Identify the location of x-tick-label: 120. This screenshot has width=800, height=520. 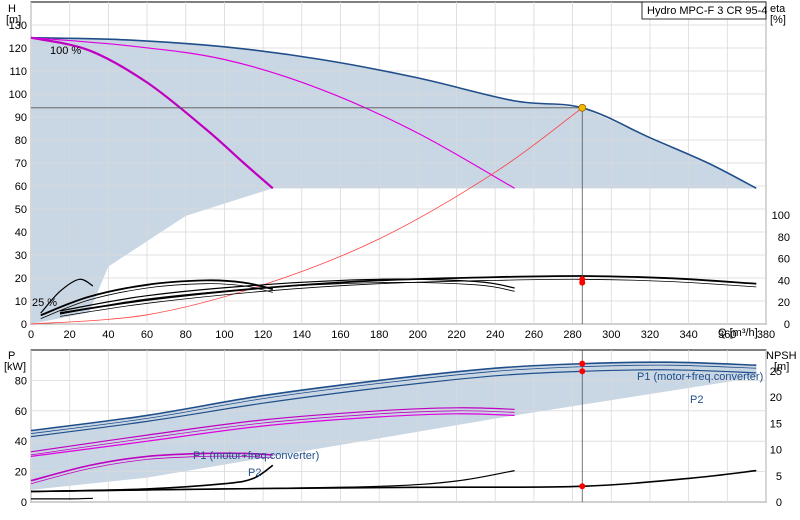
(263, 335).